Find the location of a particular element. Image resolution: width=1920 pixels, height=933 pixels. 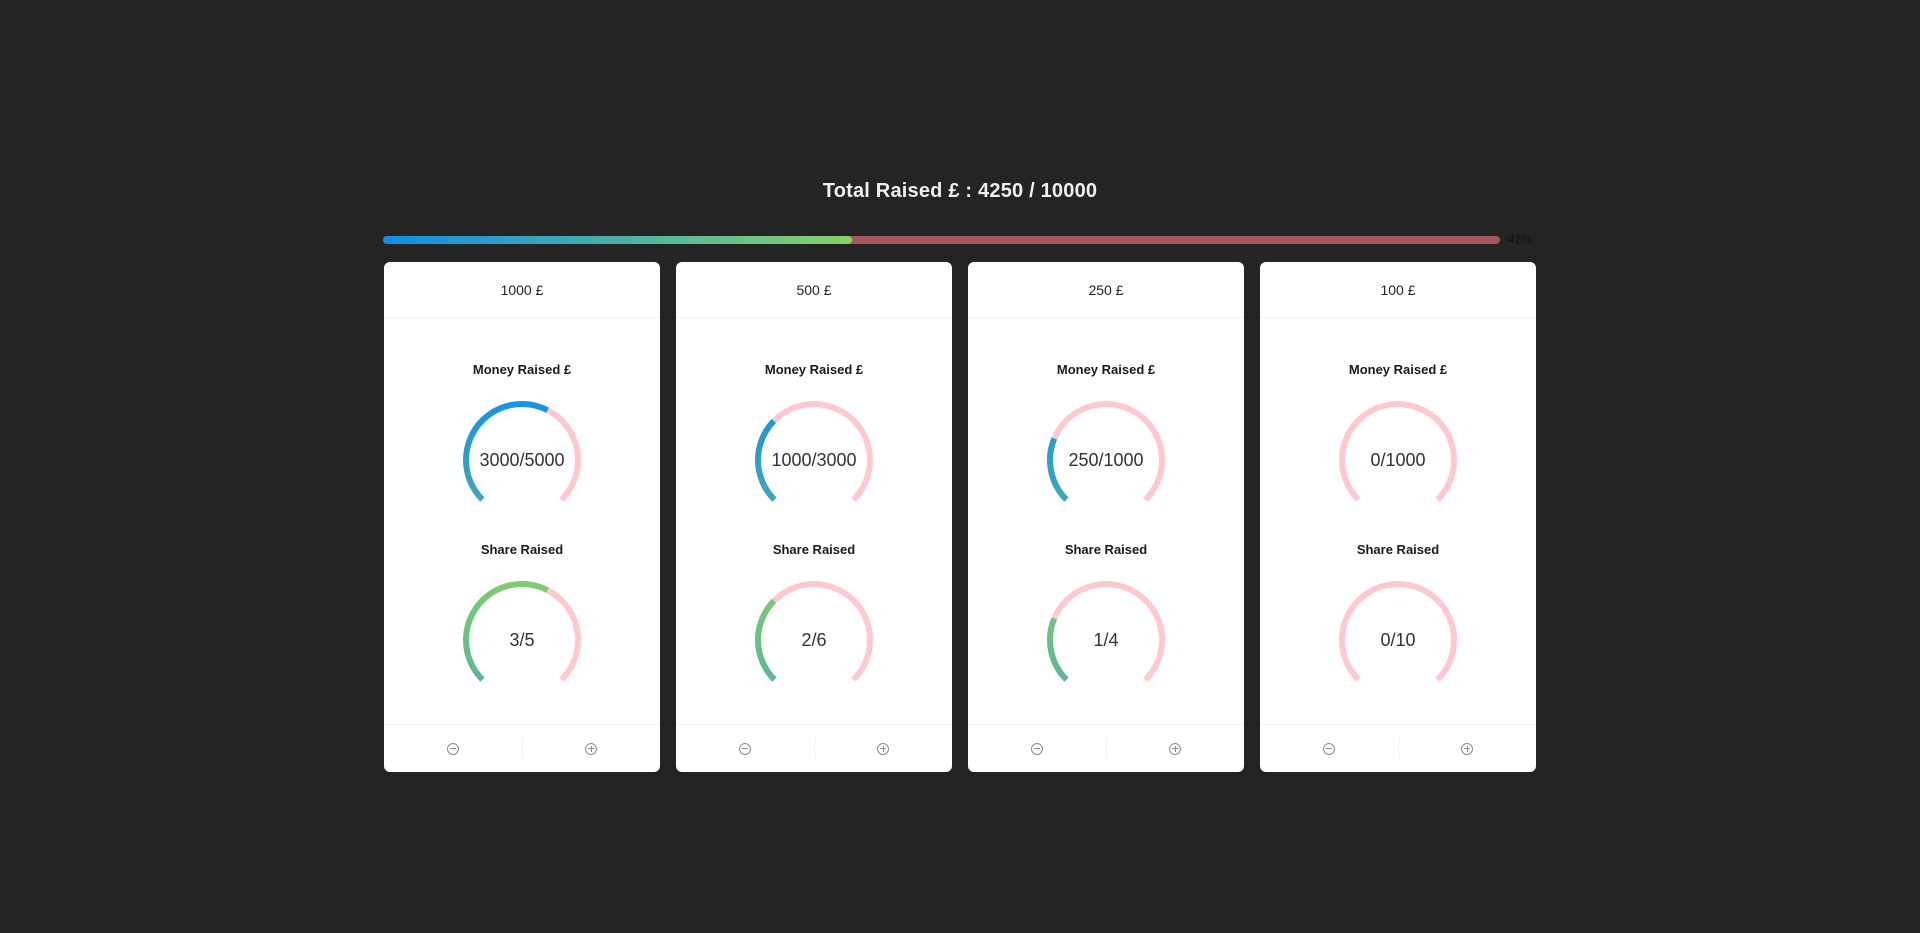

share-raised-gauge: 0/10 is located at coordinates (1398, 640).